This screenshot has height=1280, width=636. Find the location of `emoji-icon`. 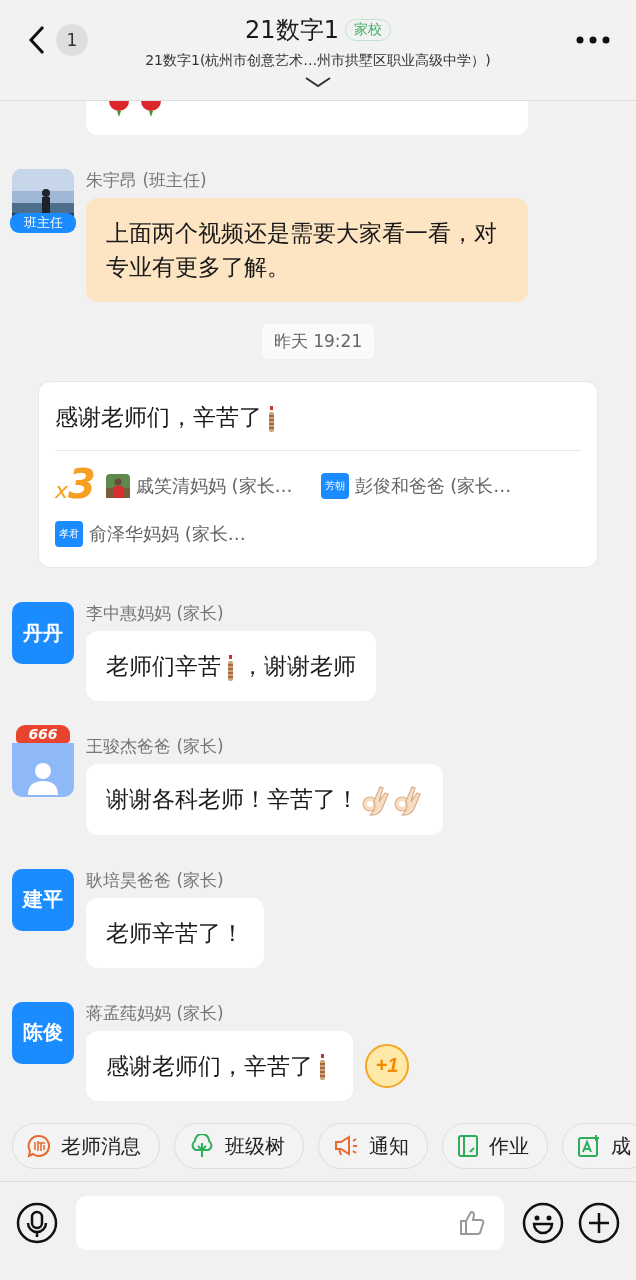

emoji-icon is located at coordinates (543, 1223).